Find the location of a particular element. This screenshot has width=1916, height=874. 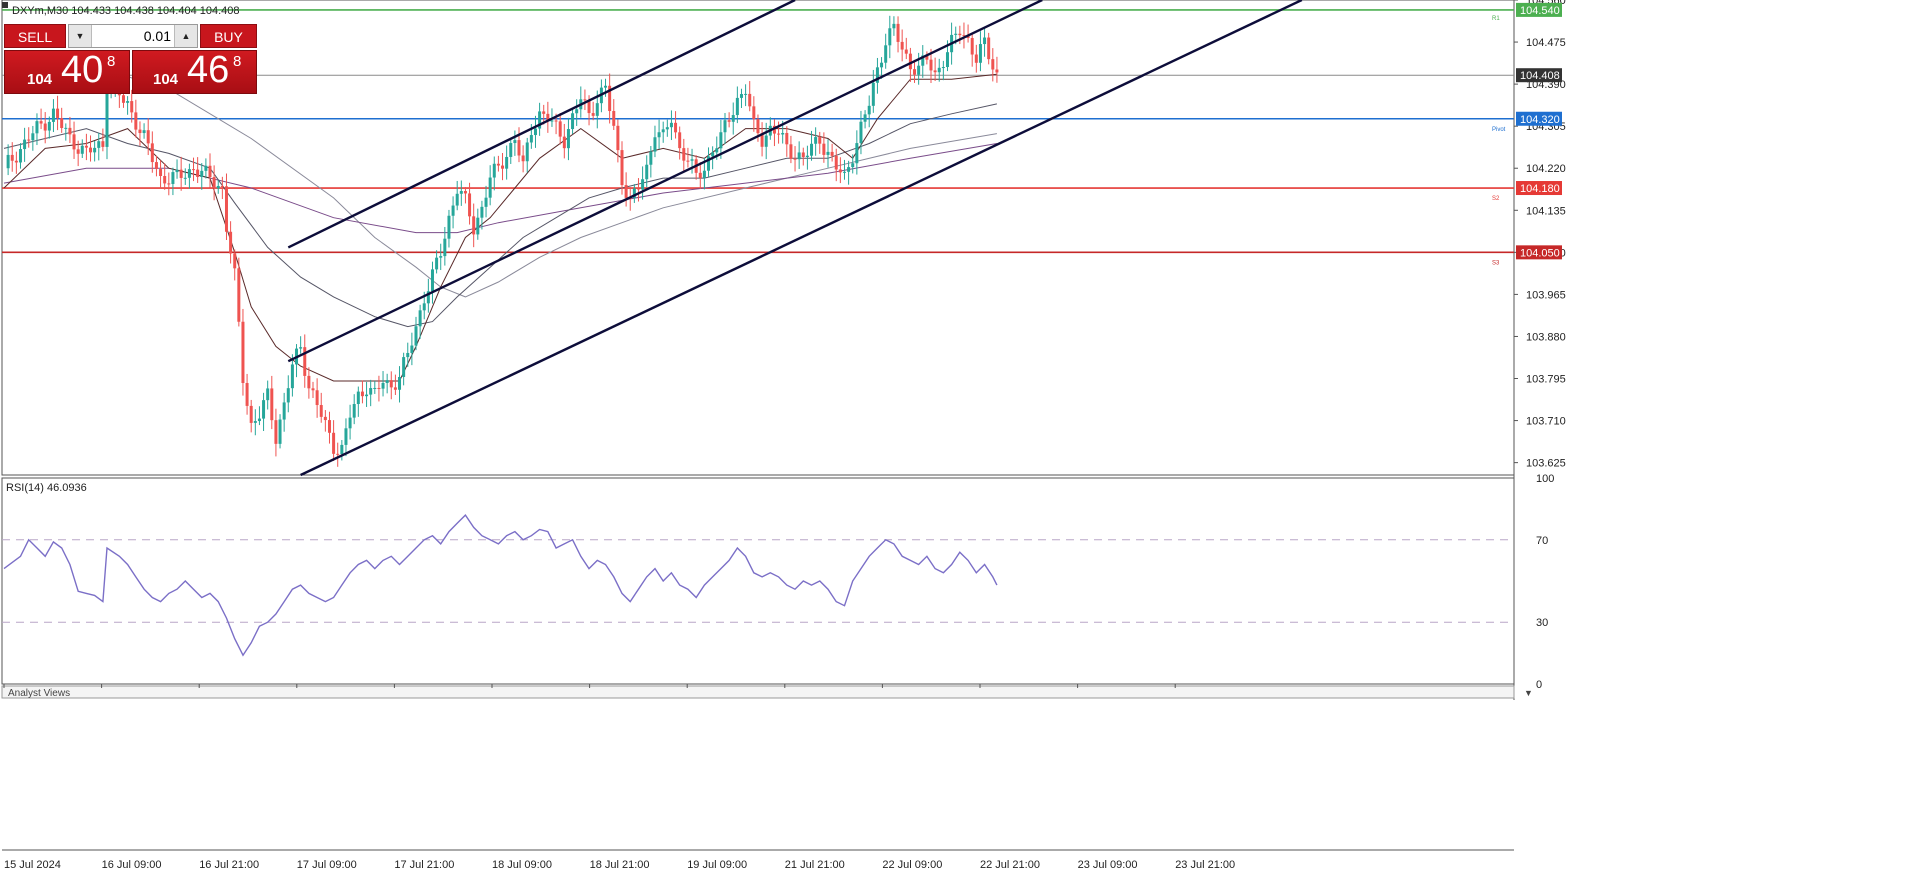

sell-button: SELL is located at coordinates (35, 36).